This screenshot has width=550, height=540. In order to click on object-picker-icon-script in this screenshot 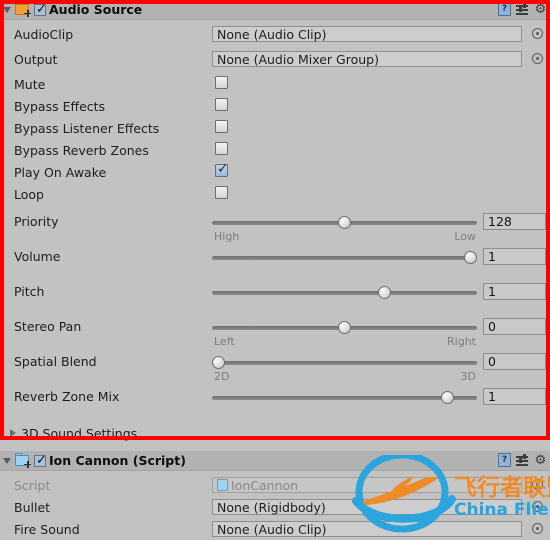, I will do `click(537, 484)`.